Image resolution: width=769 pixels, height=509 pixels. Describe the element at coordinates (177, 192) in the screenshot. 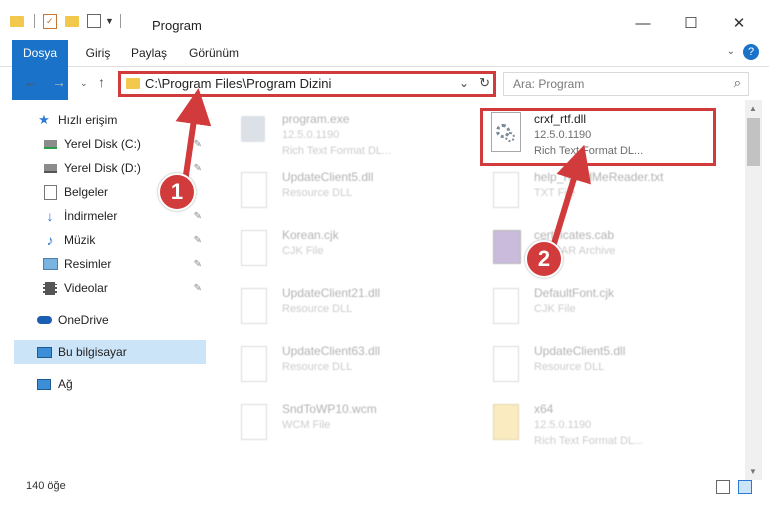

I see `step-badge-1: 1` at that location.